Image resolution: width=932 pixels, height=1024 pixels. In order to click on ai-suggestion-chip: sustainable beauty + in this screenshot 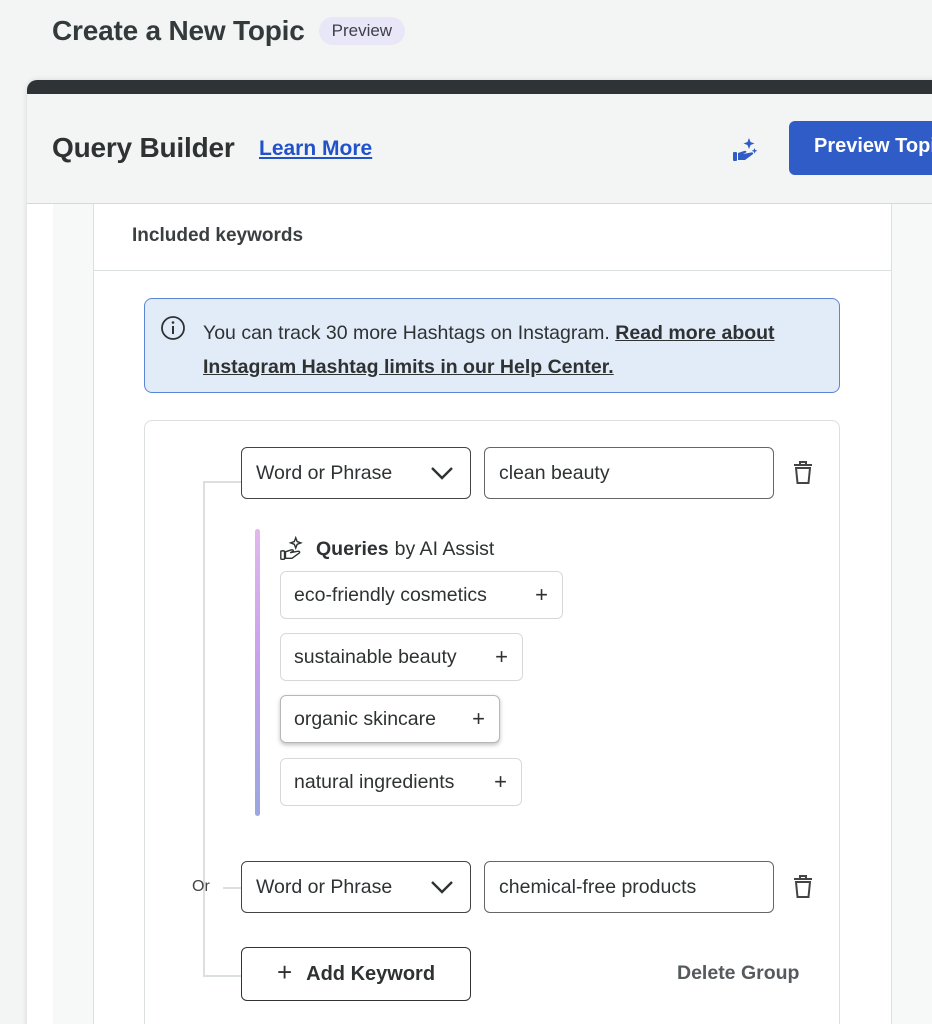, I will do `click(401, 657)`.